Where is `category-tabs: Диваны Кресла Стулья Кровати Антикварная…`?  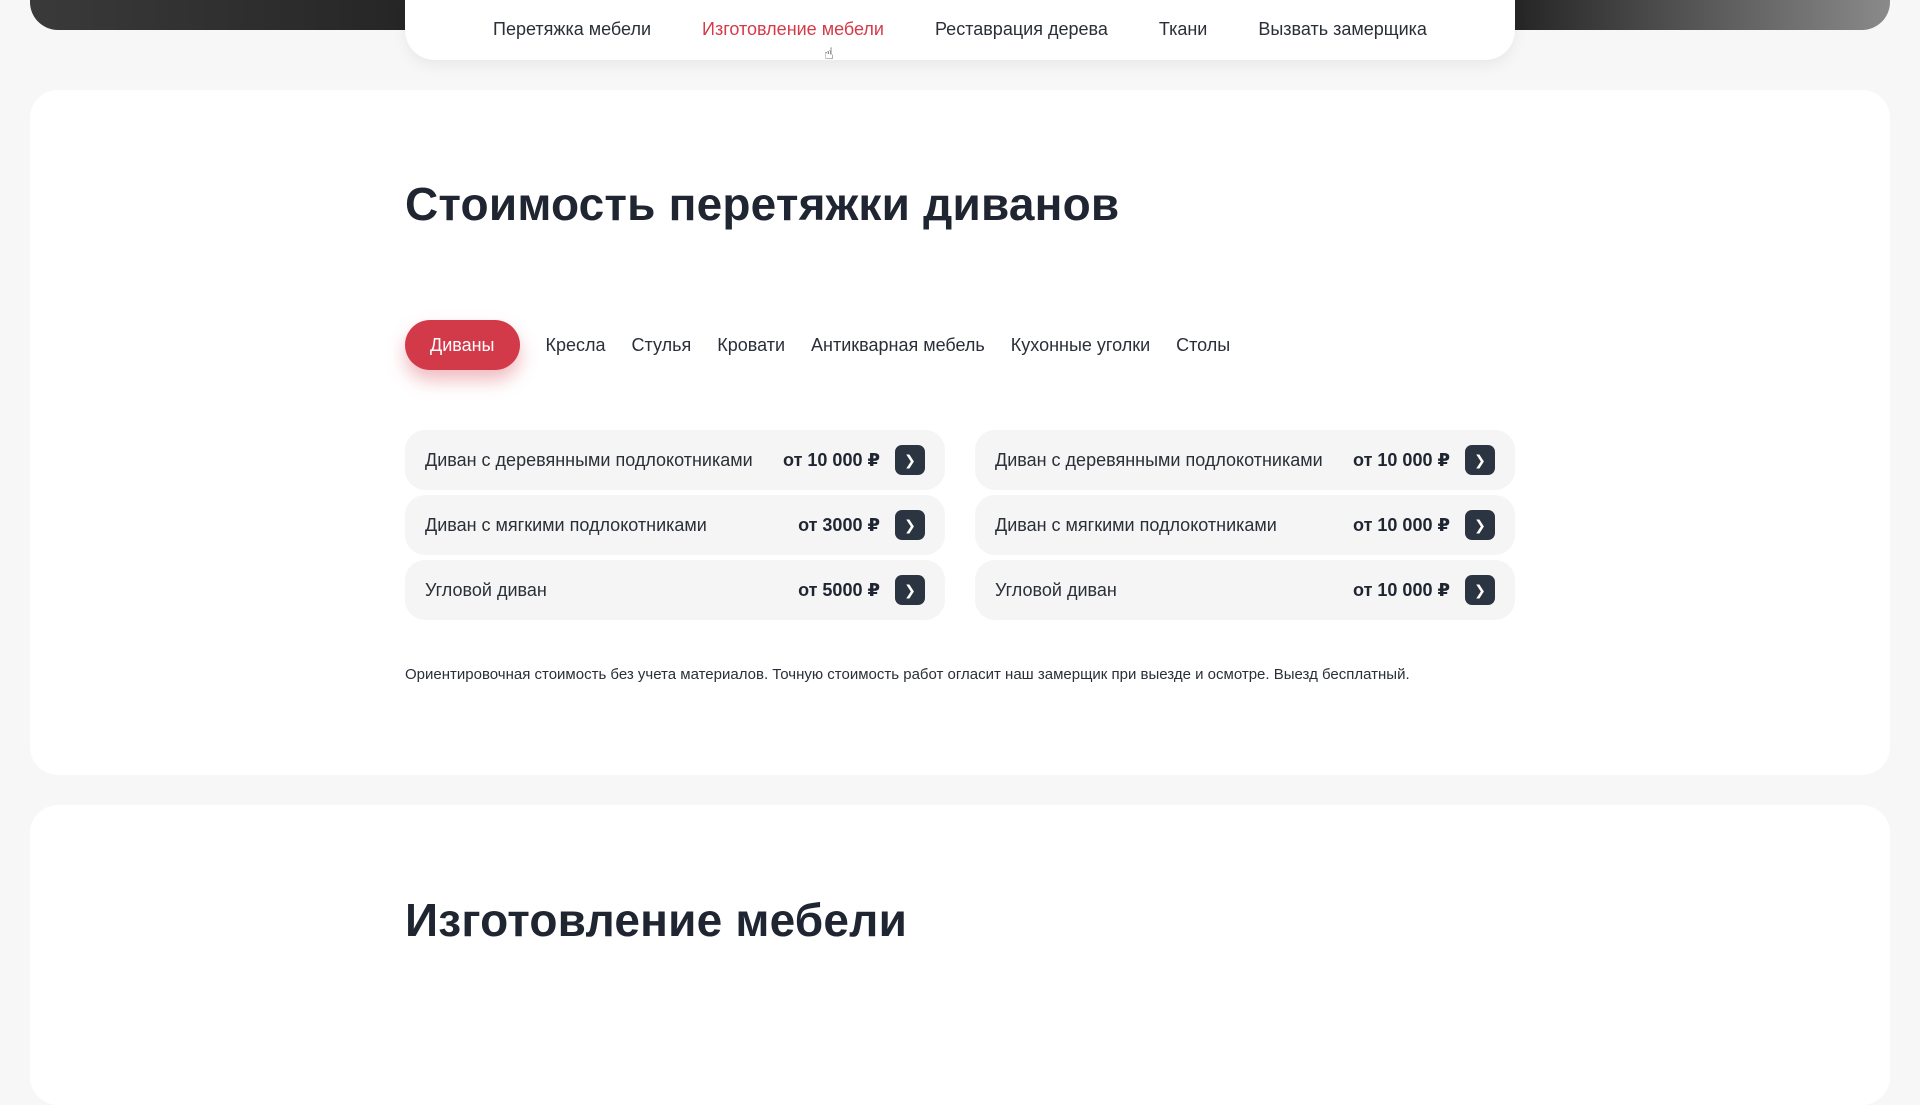
category-tabs: Диваны Кресла Стулья Кровати Антикварная… is located at coordinates (817, 345).